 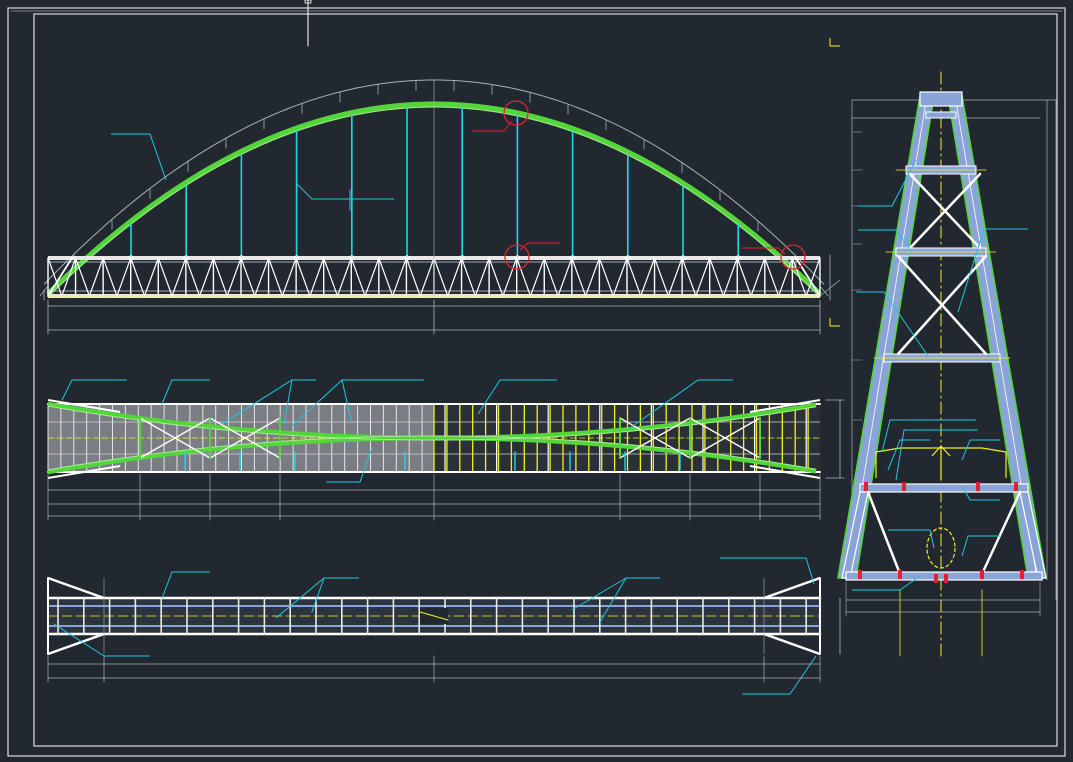 I want to click on top-bracing-plan, so click(x=446, y=450).